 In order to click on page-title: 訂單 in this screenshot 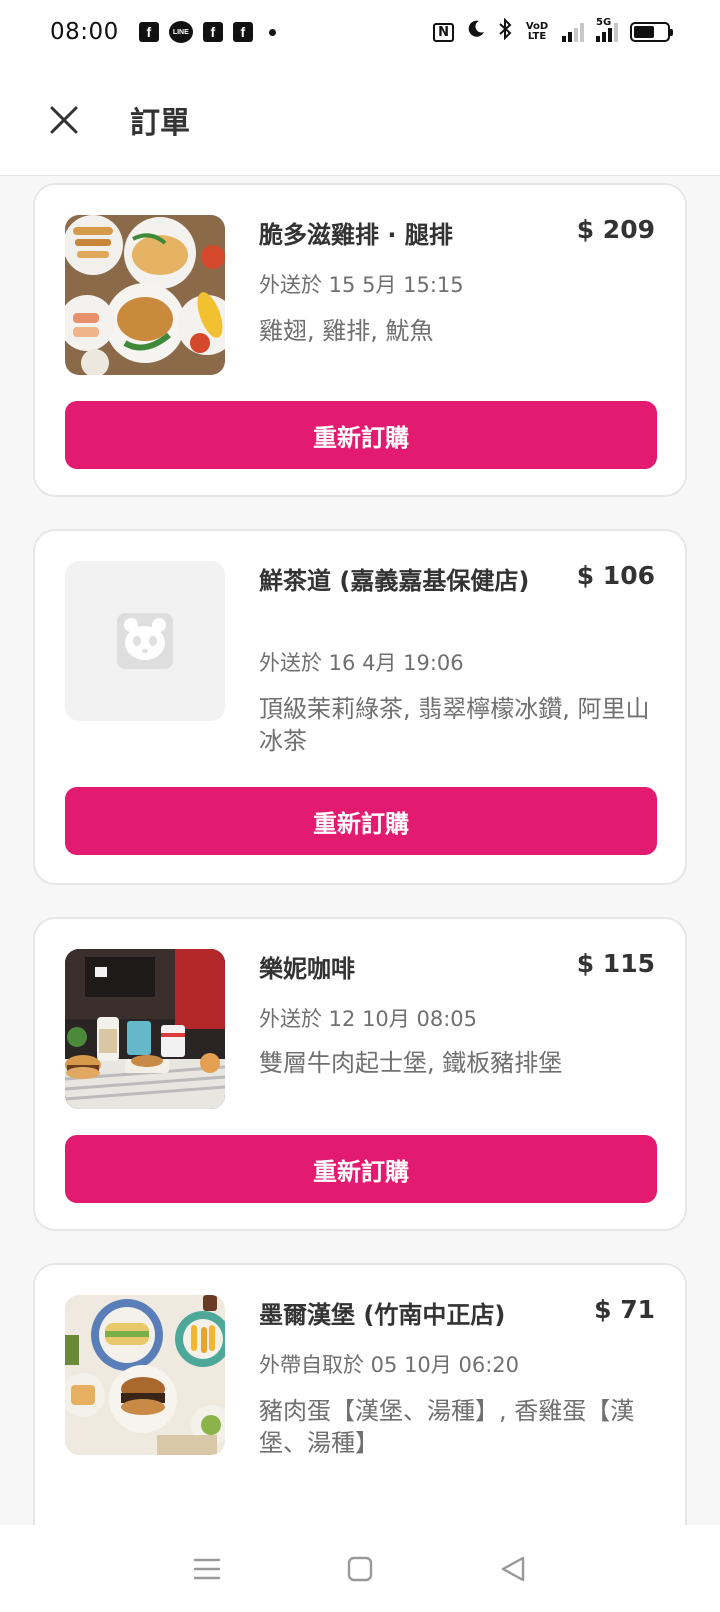, I will do `click(160, 123)`.